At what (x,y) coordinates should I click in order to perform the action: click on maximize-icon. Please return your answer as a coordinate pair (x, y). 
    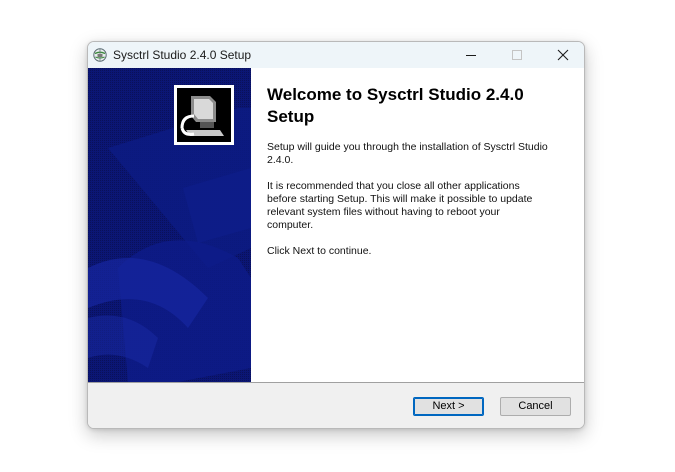
    Looking at the image, I should click on (517, 55).